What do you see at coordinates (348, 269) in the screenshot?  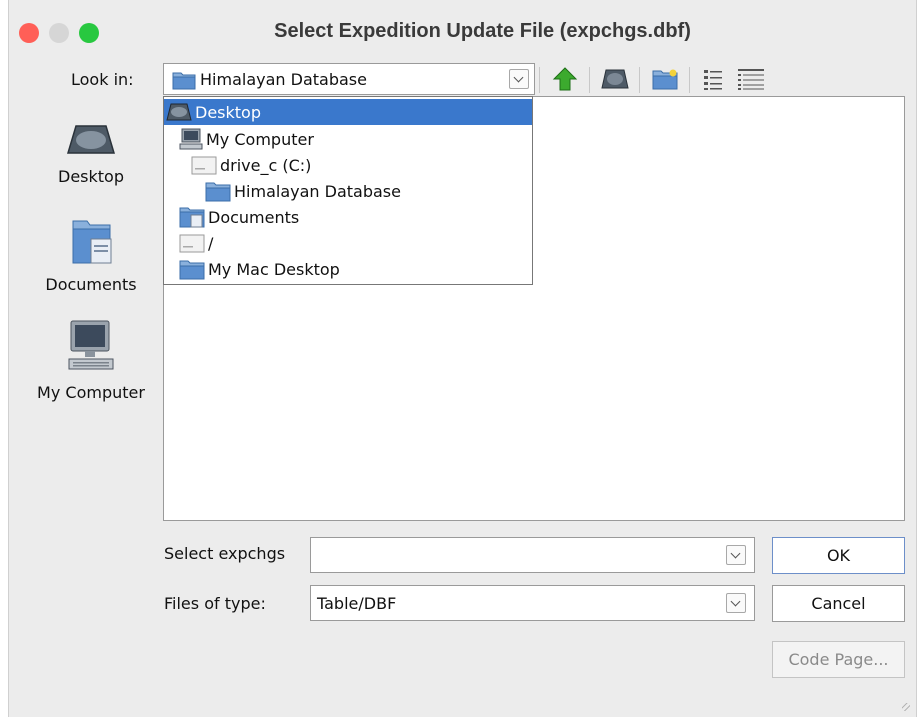 I see `dropdown-item-my-mac-desktop: My Mac Desktop` at bounding box center [348, 269].